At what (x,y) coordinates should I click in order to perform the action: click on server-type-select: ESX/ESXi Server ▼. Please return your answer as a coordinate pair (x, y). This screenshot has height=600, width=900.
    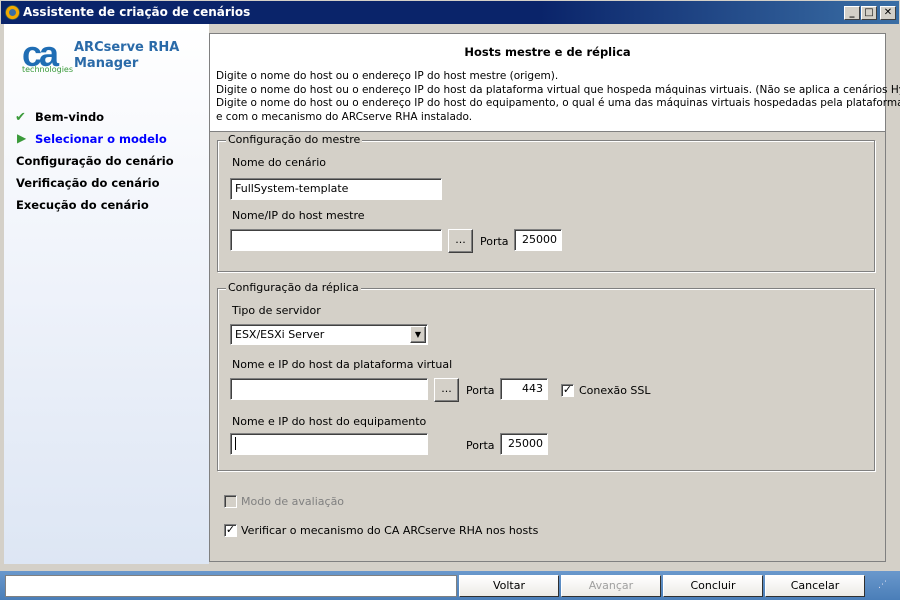
    Looking at the image, I should click on (329, 334).